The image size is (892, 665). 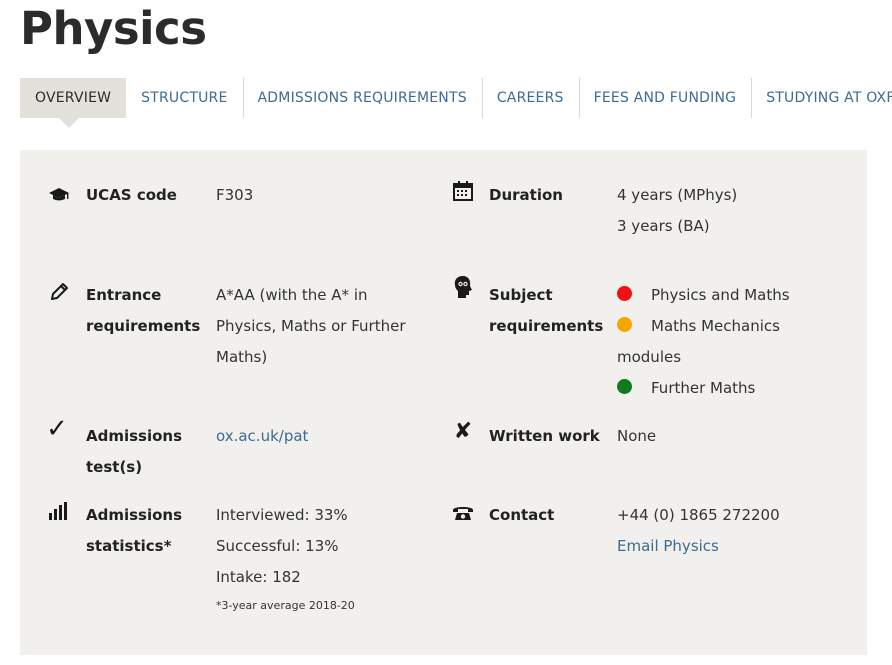 What do you see at coordinates (677, 195) in the screenshot?
I see `duration-mphys: 4 years (MPhys)` at bounding box center [677, 195].